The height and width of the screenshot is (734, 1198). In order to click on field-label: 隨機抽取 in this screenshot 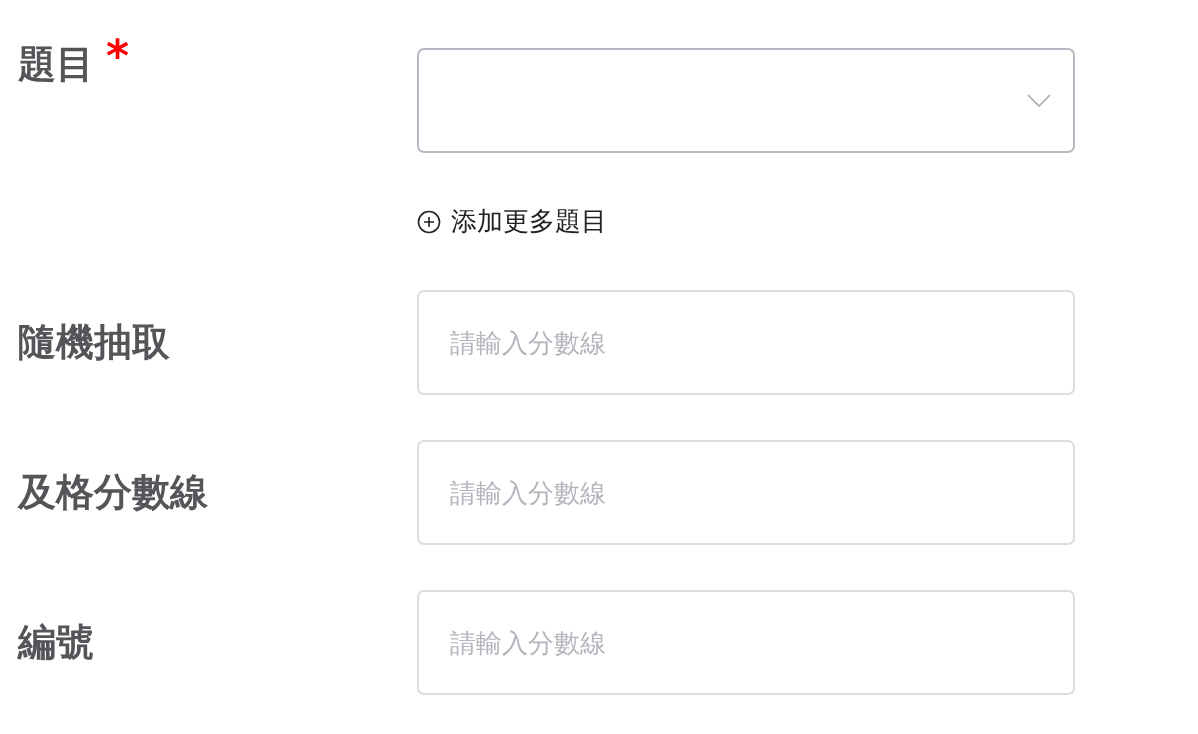, I will do `click(94, 342)`.